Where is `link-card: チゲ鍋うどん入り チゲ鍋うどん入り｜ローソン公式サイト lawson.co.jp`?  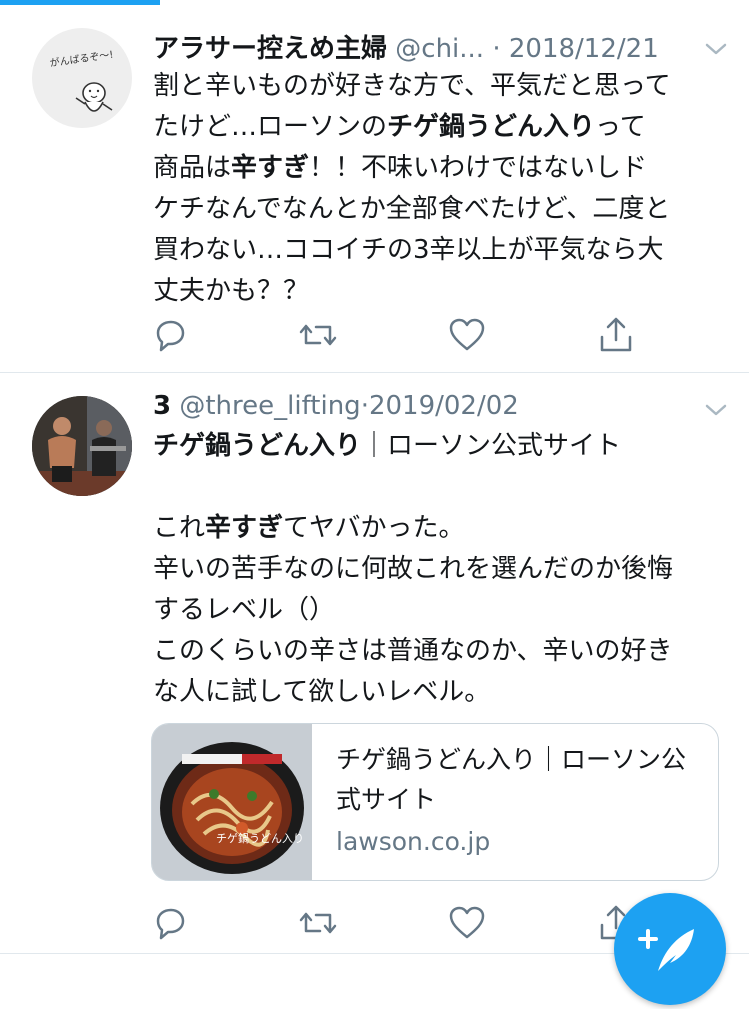 link-card: チゲ鍋うどん入り チゲ鍋うどん入り｜ローソン公式サイト lawson.co.jp is located at coordinates (435, 802).